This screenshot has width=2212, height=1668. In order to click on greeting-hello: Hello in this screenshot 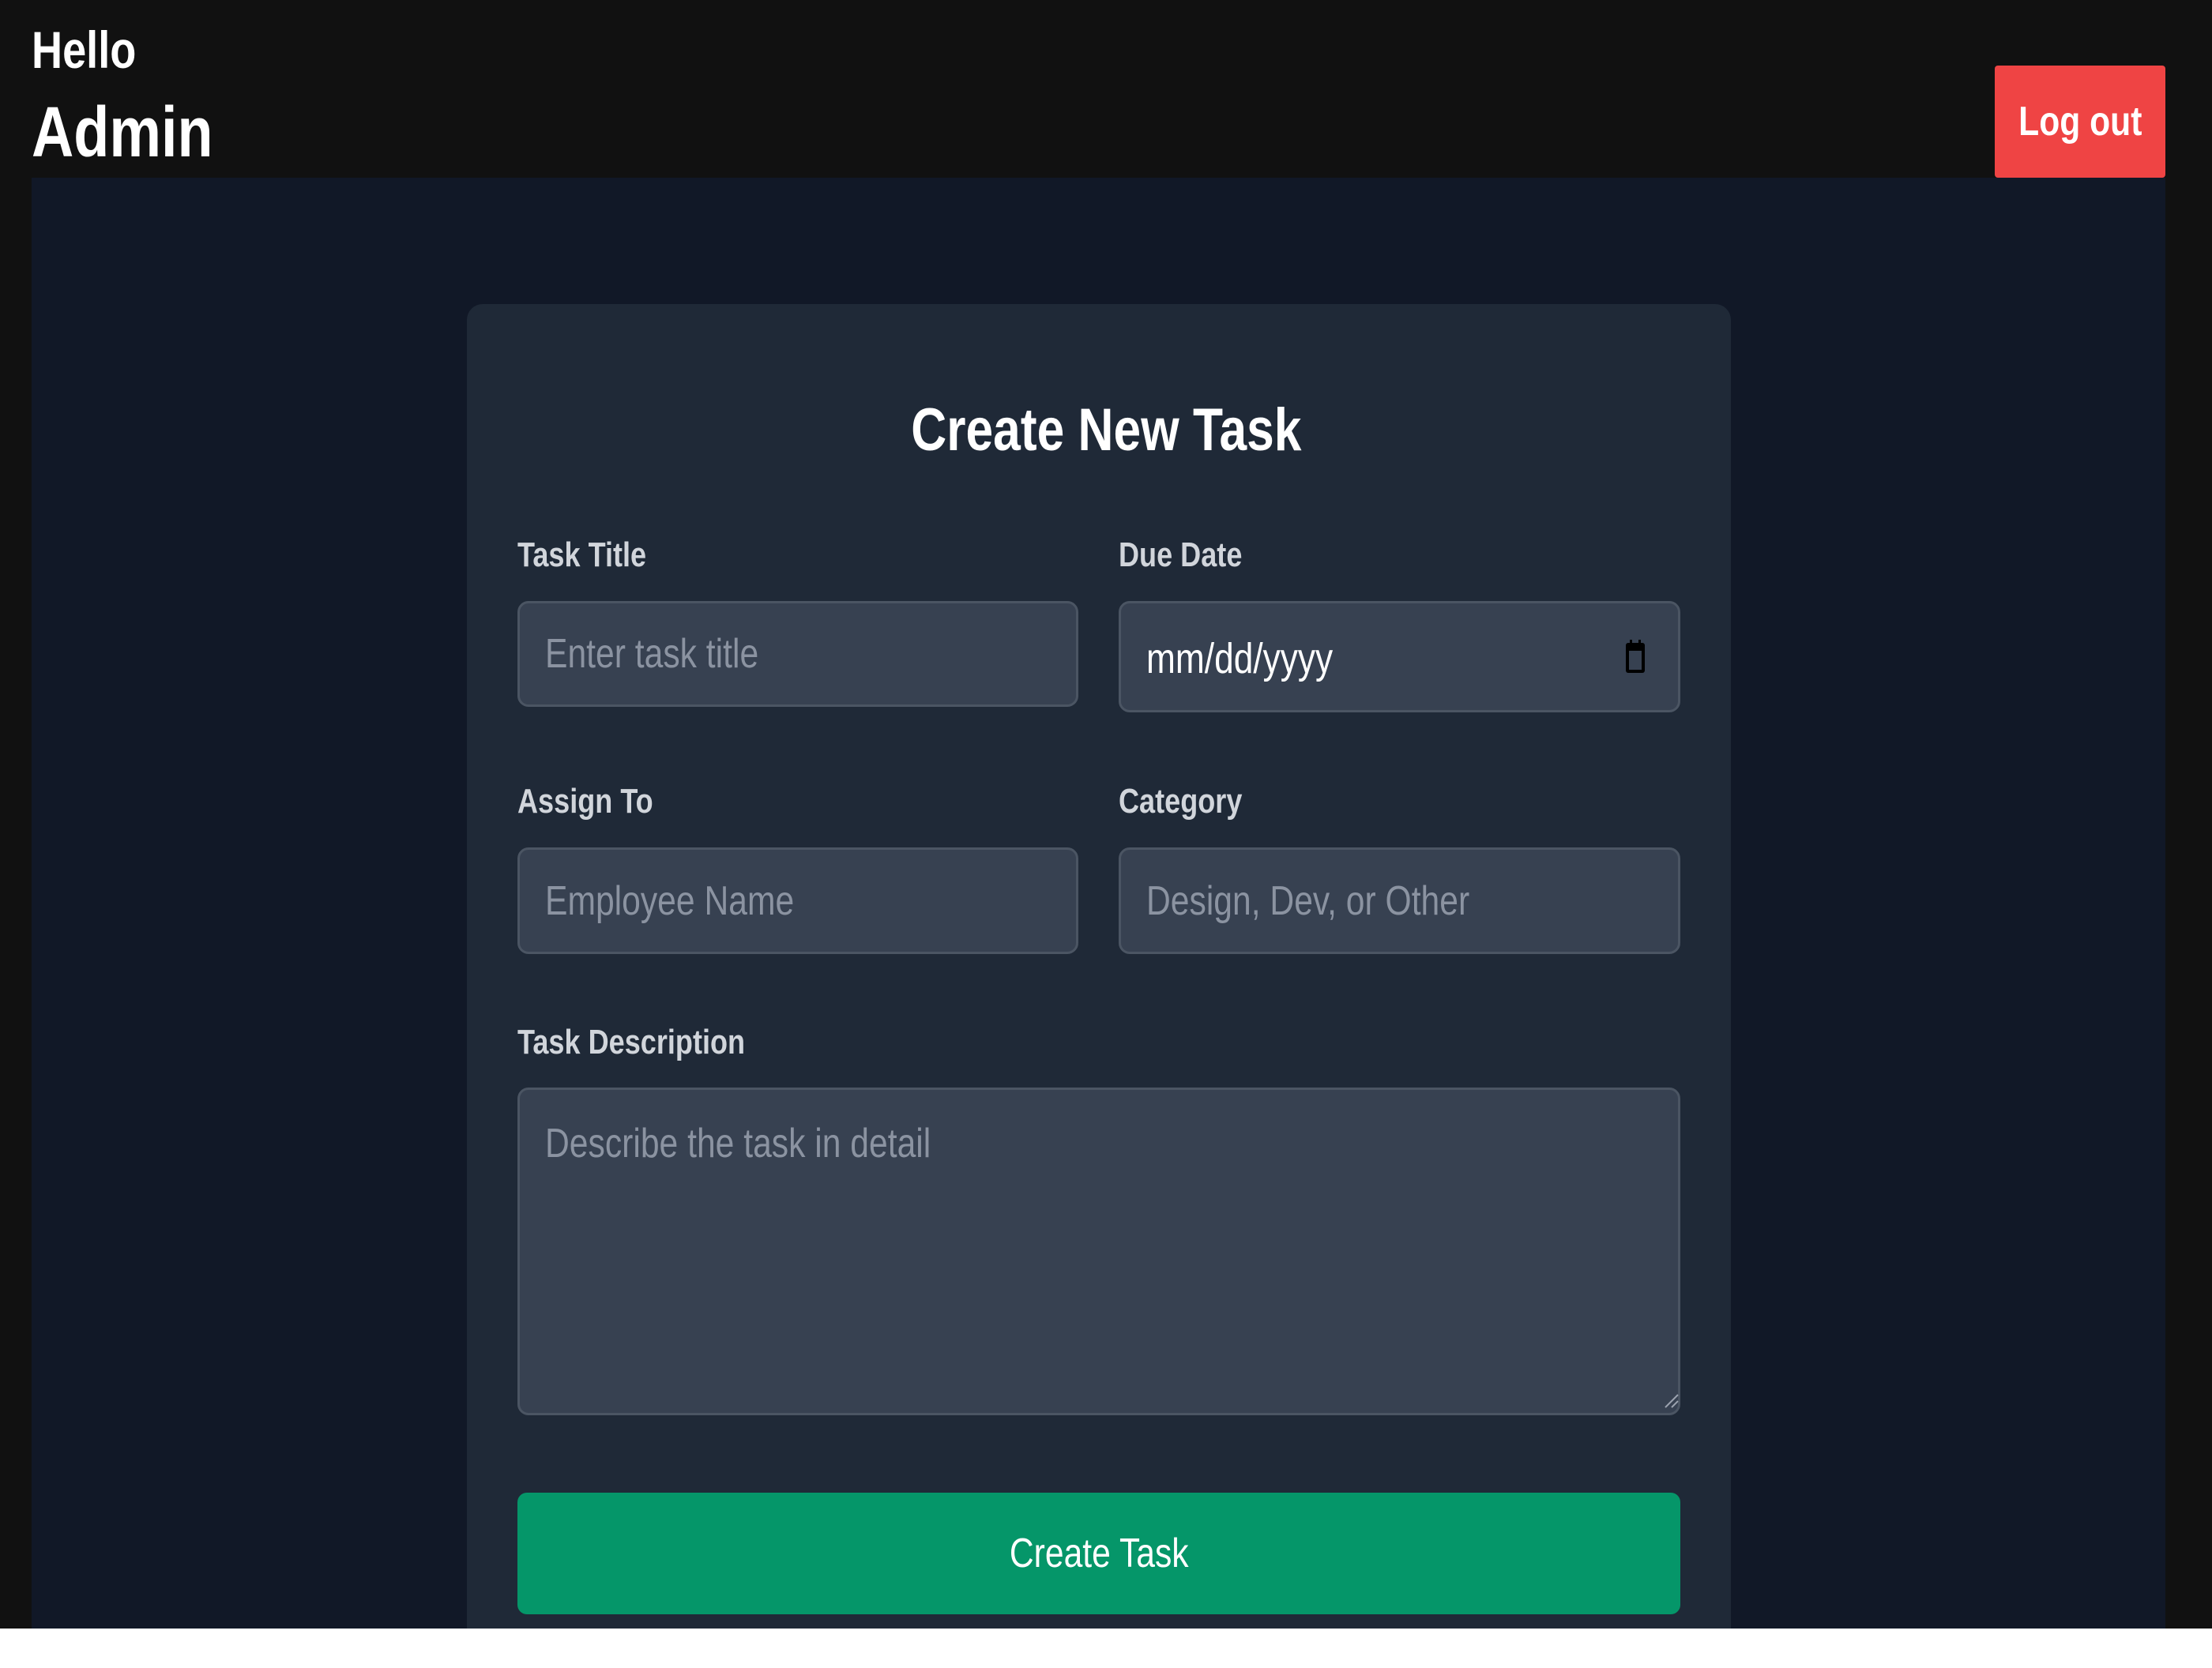, I will do `click(85, 50)`.